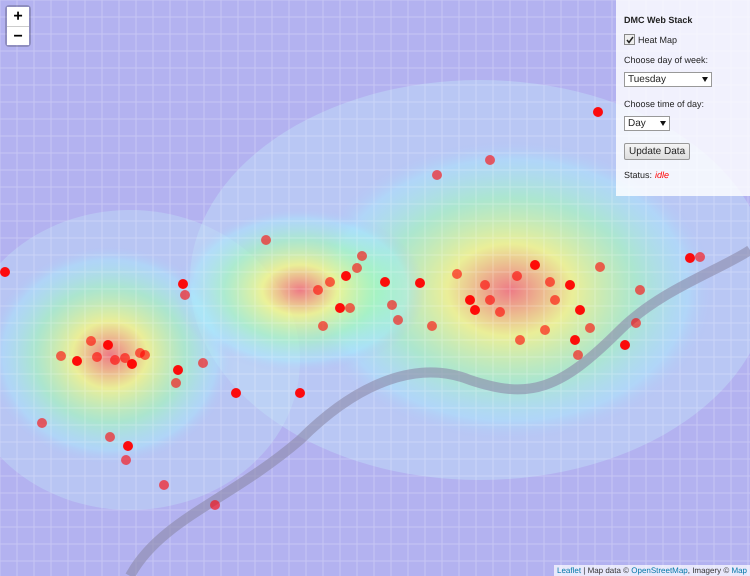 Image resolution: width=750 pixels, height=576 pixels. I want to click on field-label: Choose day of week:, so click(666, 60).